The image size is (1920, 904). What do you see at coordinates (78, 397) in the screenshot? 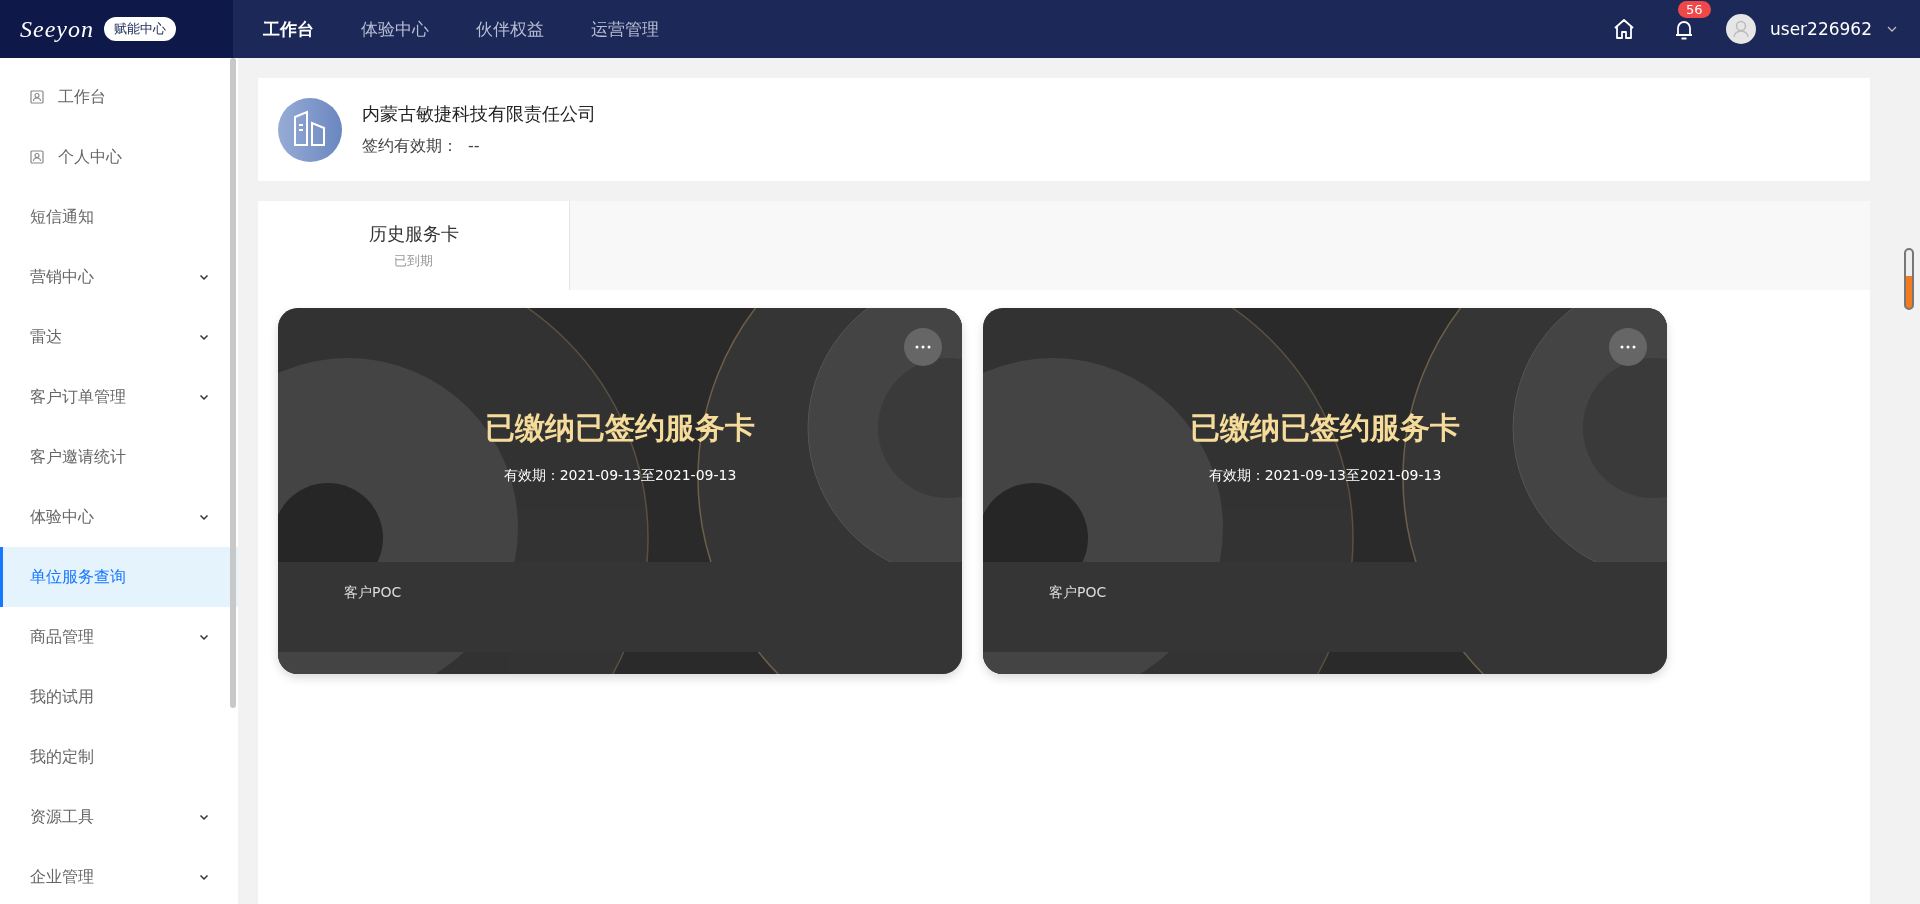
I see `sidebar-label: 客户订单管理` at bounding box center [78, 397].